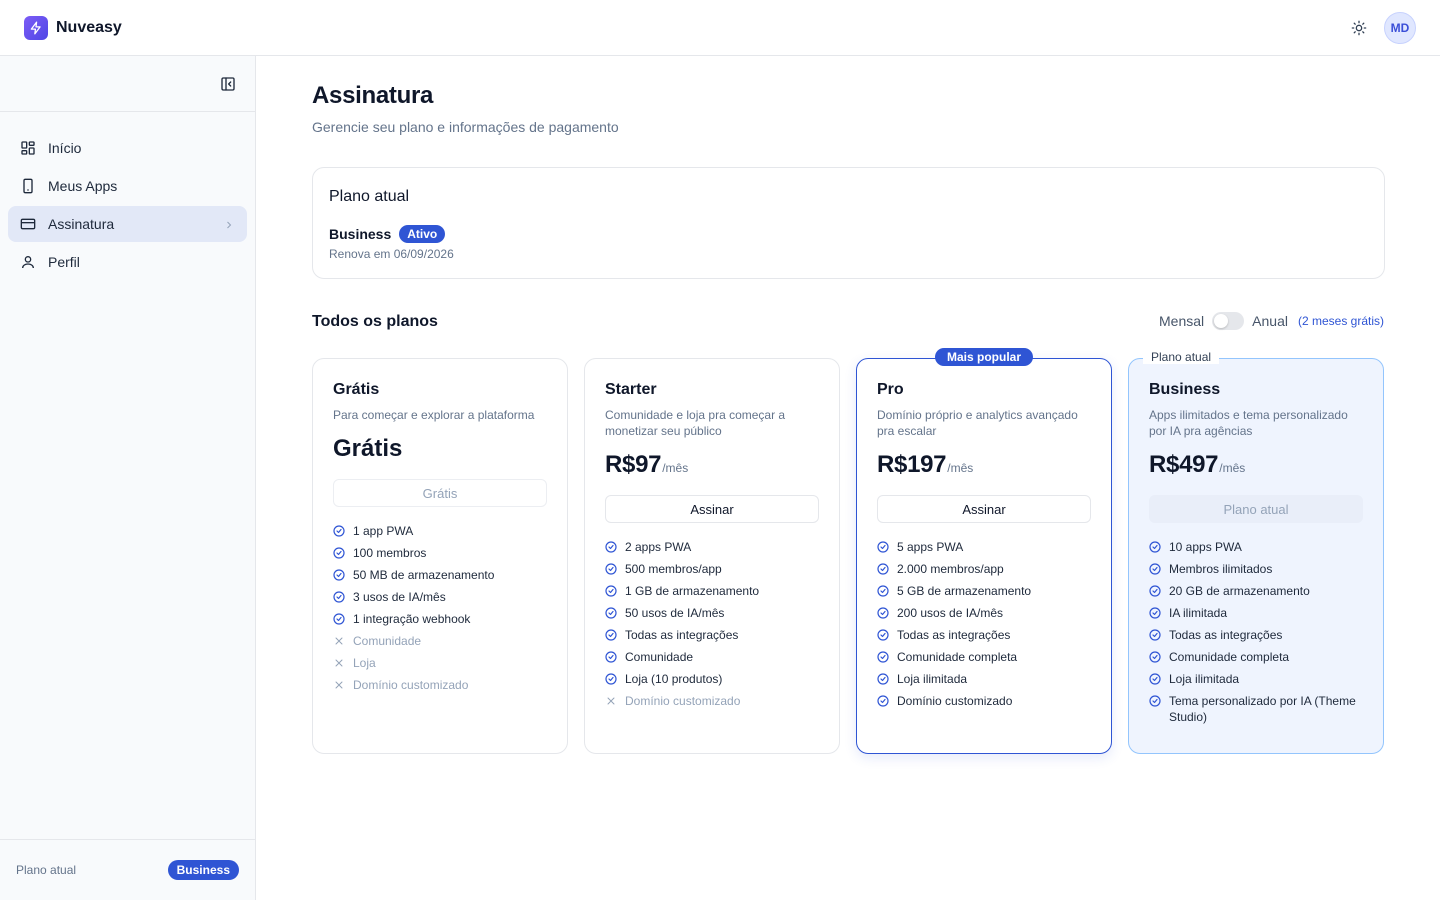 Image resolution: width=1440 pixels, height=900 pixels. Describe the element at coordinates (1239, 591) in the screenshot. I see `feature-text: 20 GB de armazenamento` at that location.